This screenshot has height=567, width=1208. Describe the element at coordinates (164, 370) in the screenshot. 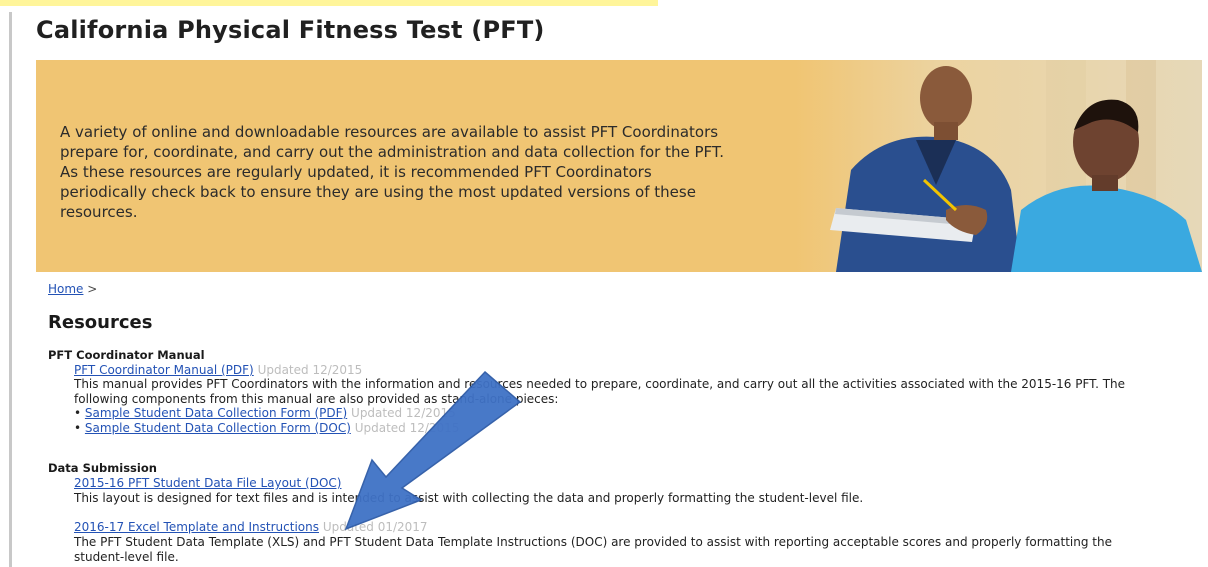

I see `coordinator-manual-link: PFT Coordinator Manual (PDF)` at that location.